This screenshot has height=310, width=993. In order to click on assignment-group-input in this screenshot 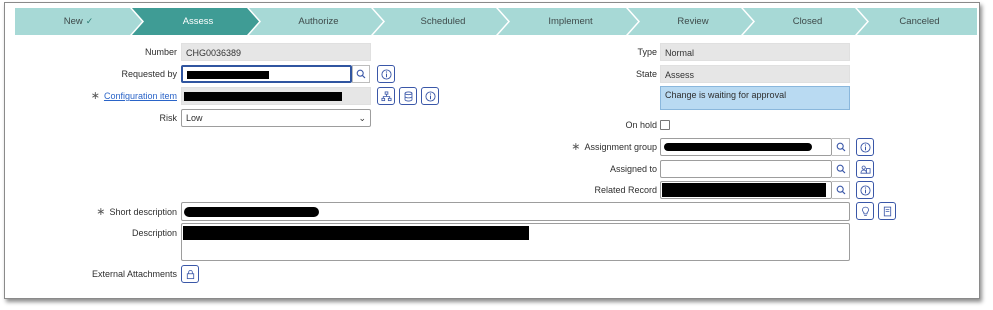, I will do `click(746, 147)`.